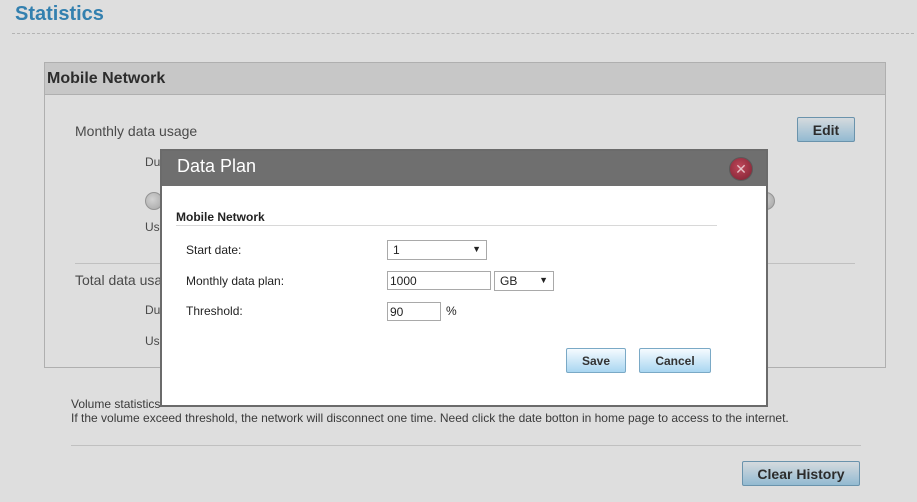 This screenshot has height=502, width=917. What do you see at coordinates (217, 166) in the screenshot?
I see `dialog-title: Data Plan` at bounding box center [217, 166].